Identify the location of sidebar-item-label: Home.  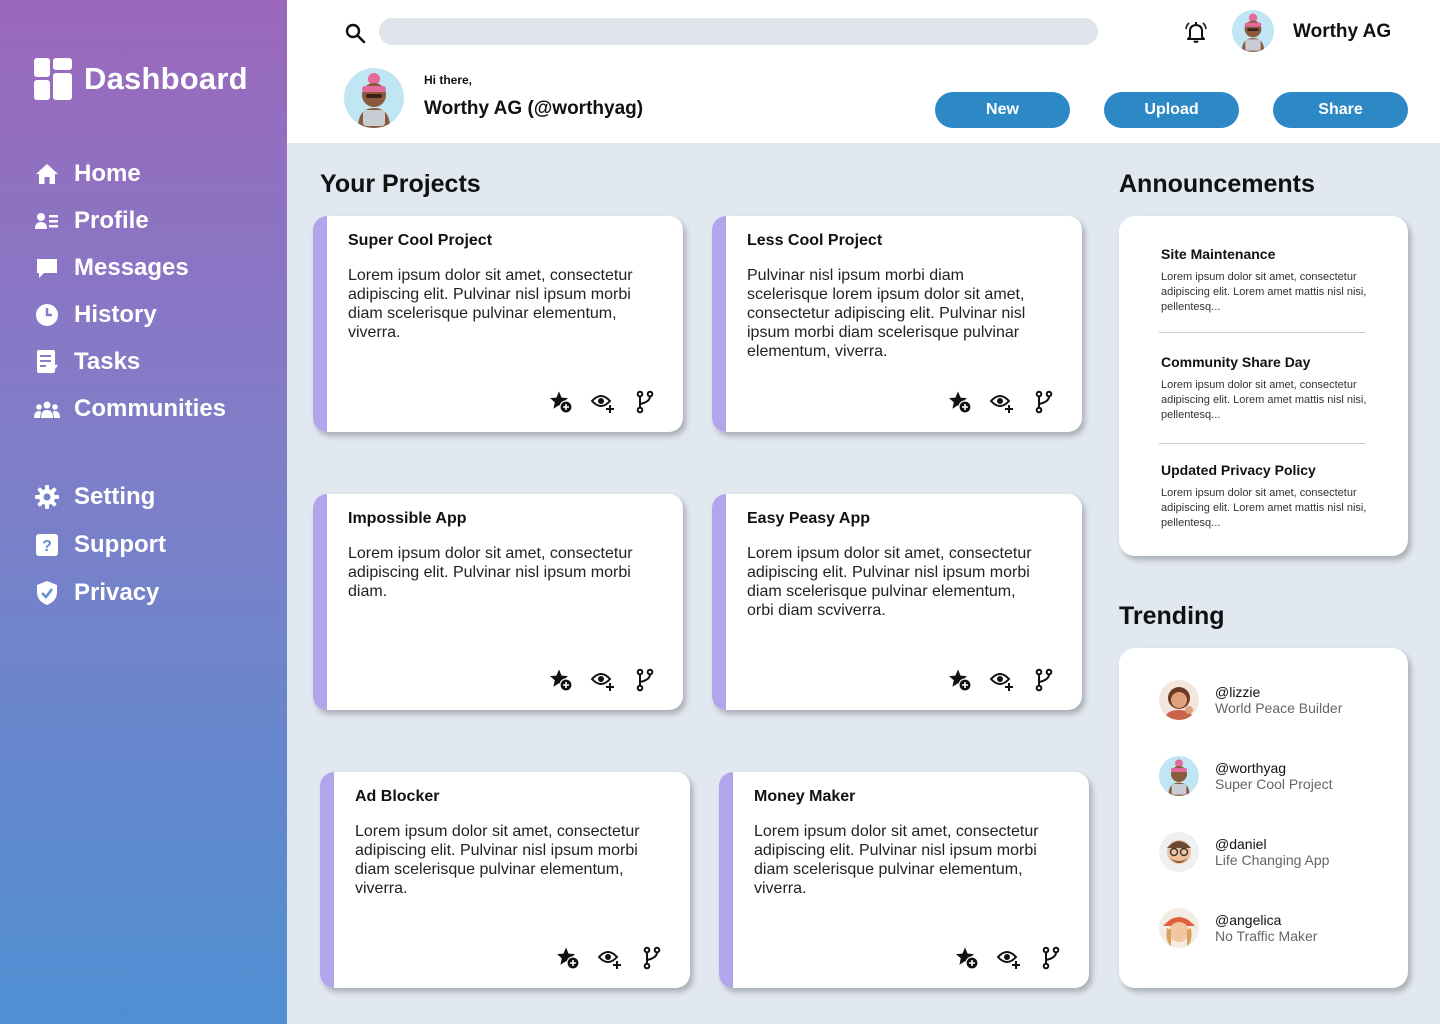
(107, 173).